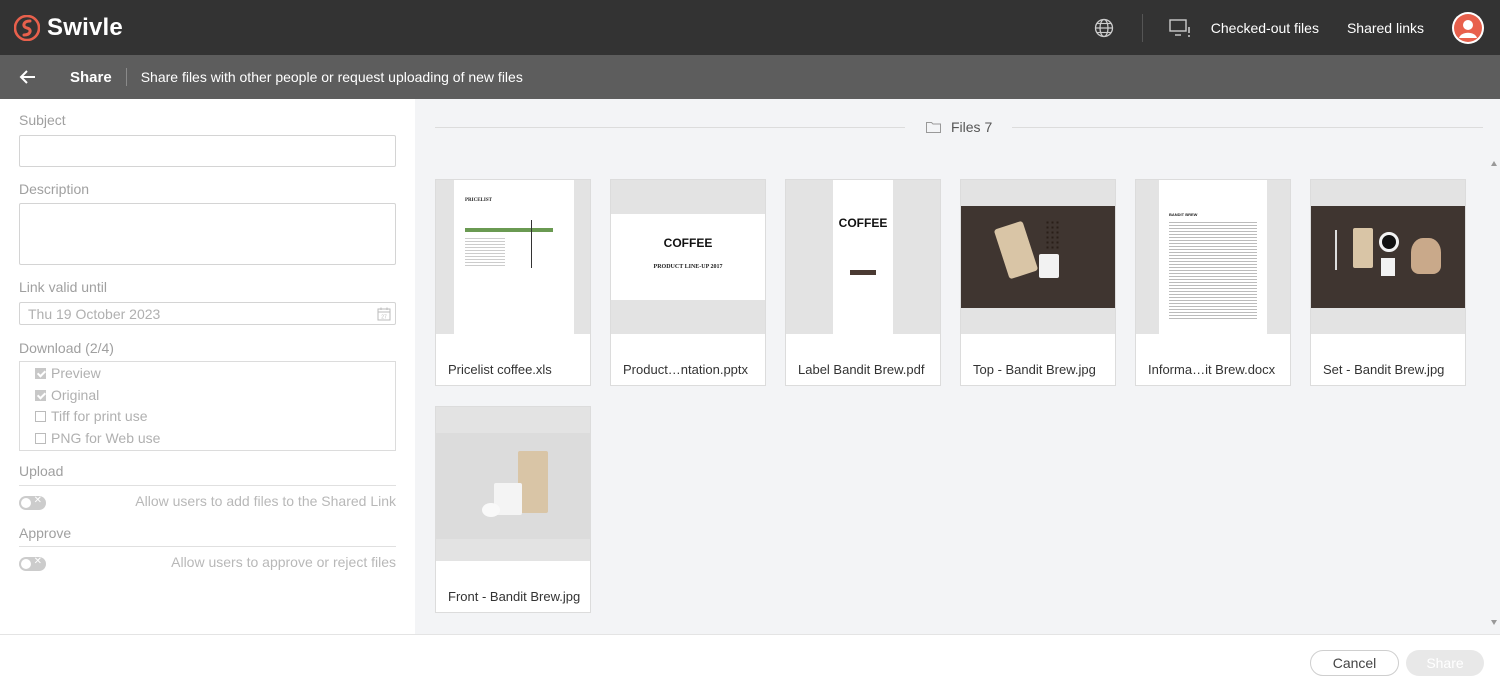 Image resolution: width=1500 pixels, height=689 pixels. I want to click on file-name: Product…ntation.pptx, so click(686, 369).